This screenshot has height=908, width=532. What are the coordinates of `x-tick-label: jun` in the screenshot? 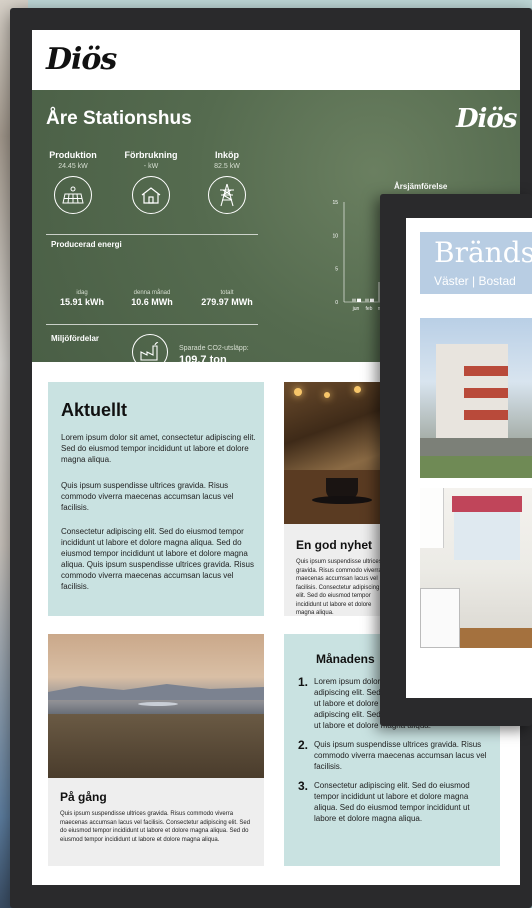 It's located at (356, 309).